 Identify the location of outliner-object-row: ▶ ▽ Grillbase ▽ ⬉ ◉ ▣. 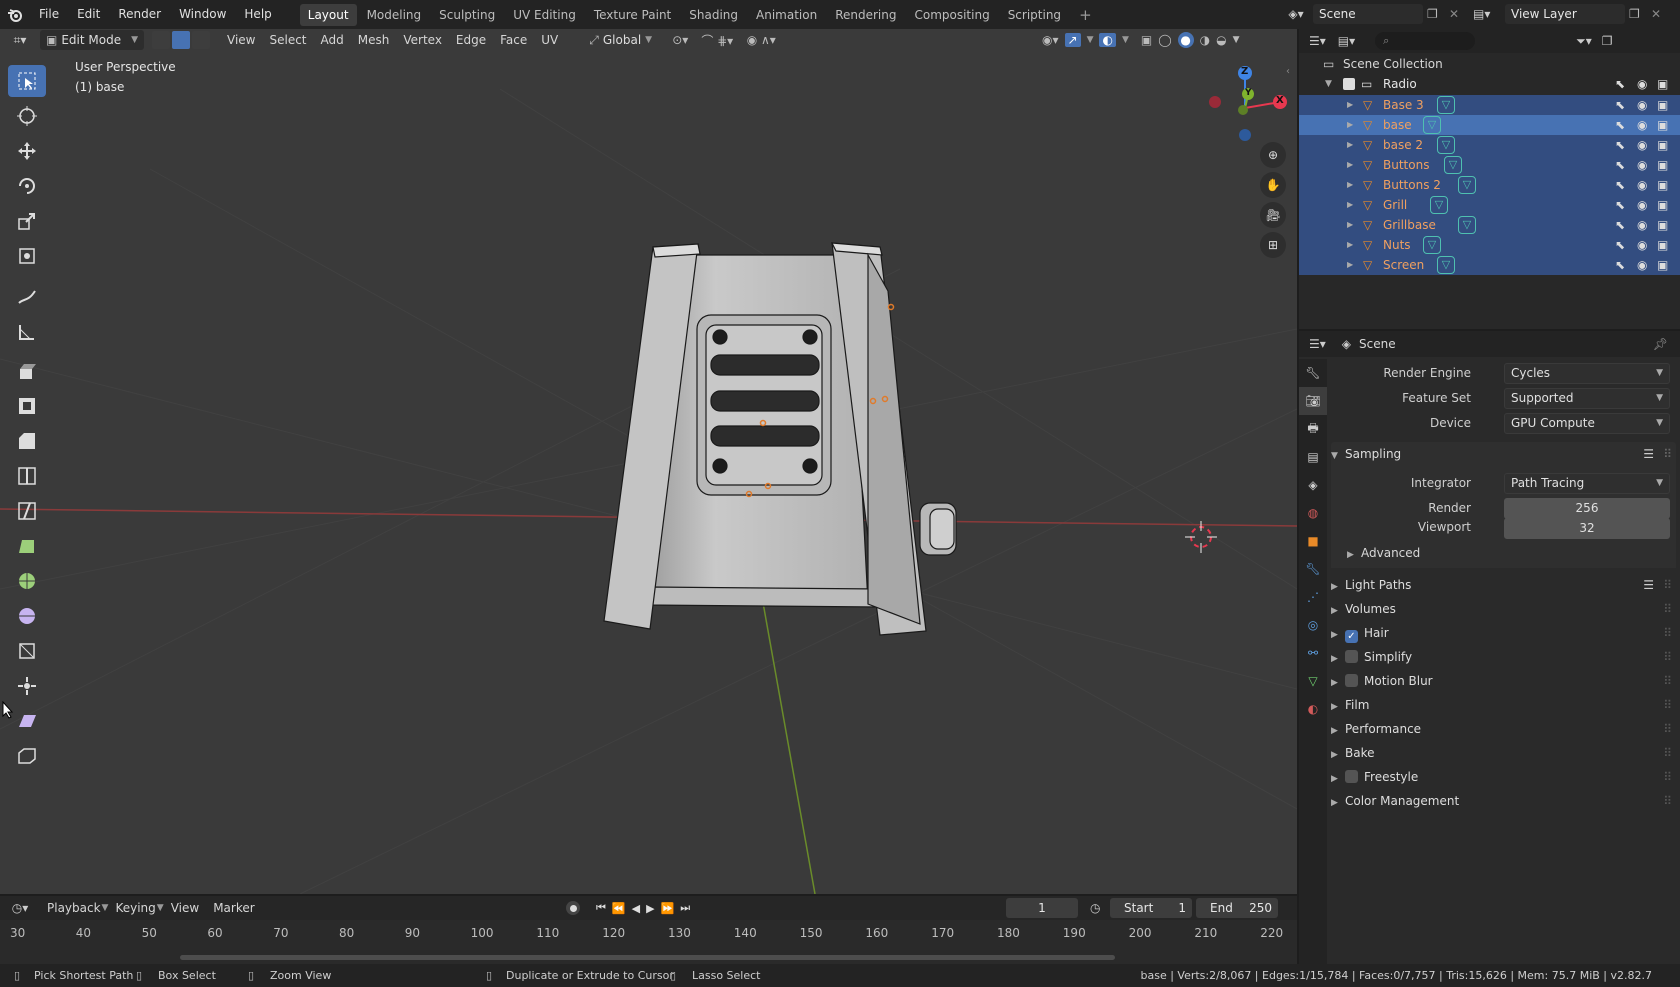
(1489, 225).